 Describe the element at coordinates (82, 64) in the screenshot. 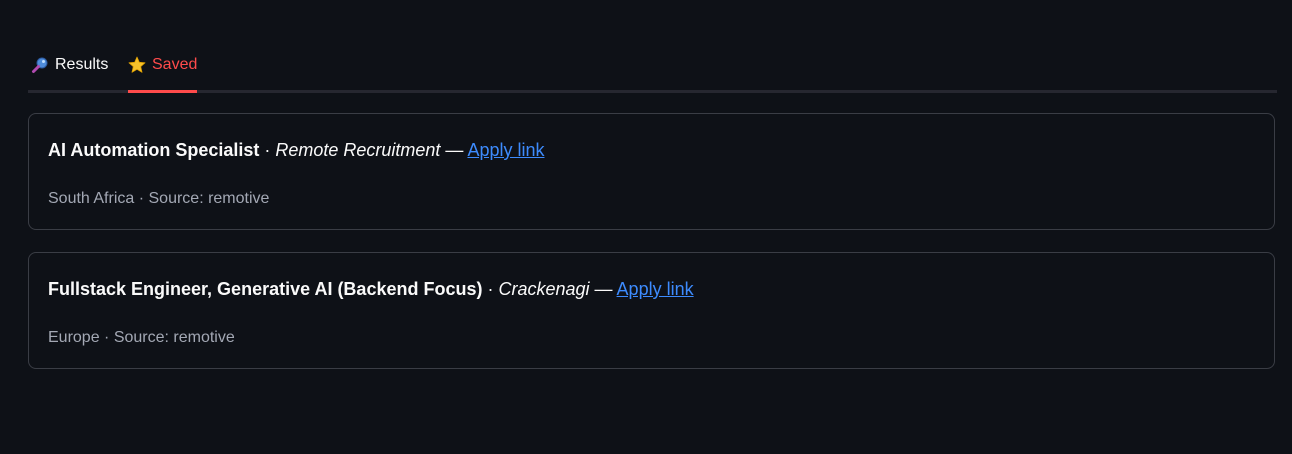

I see `tab-results-label: Results` at that location.